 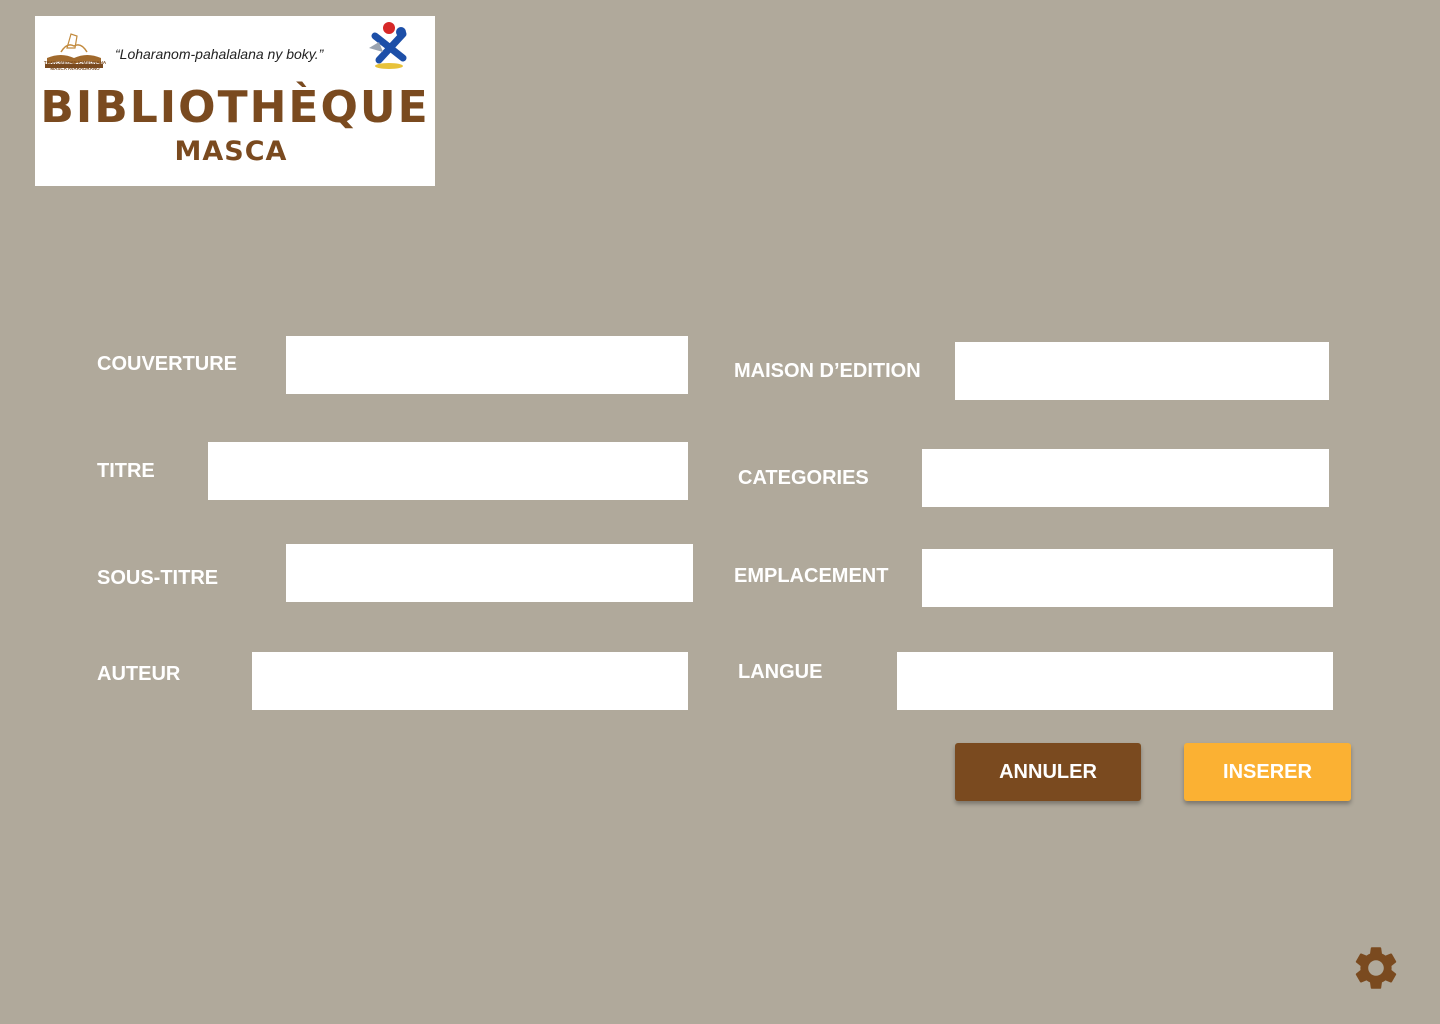 What do you see at coordinates (487, 365) in the screenshot?
I see `couverture-input` at bounding box center [487, 365].